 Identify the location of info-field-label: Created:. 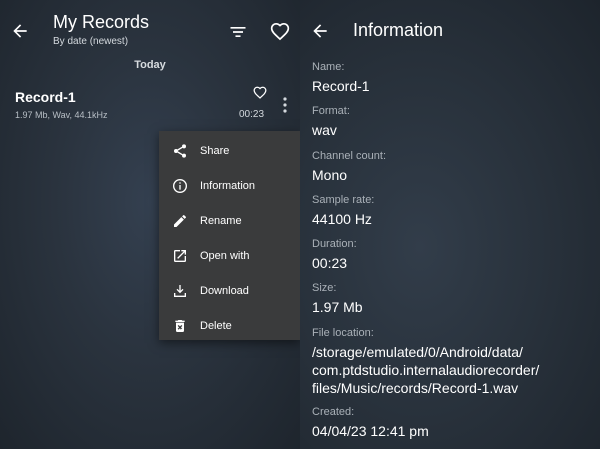
(333, 412).